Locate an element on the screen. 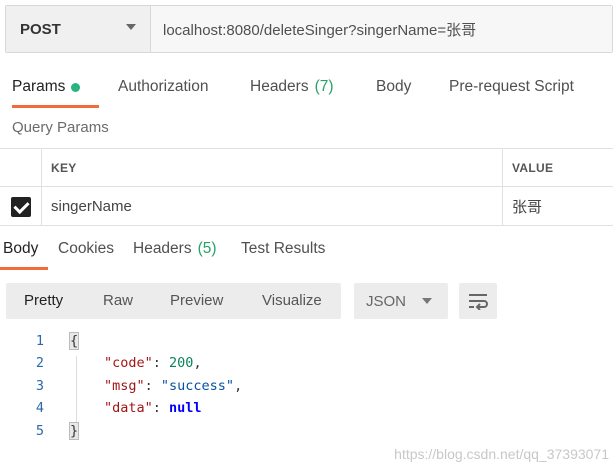  response-headers-count: (5) is located at coordinates (207, 248).